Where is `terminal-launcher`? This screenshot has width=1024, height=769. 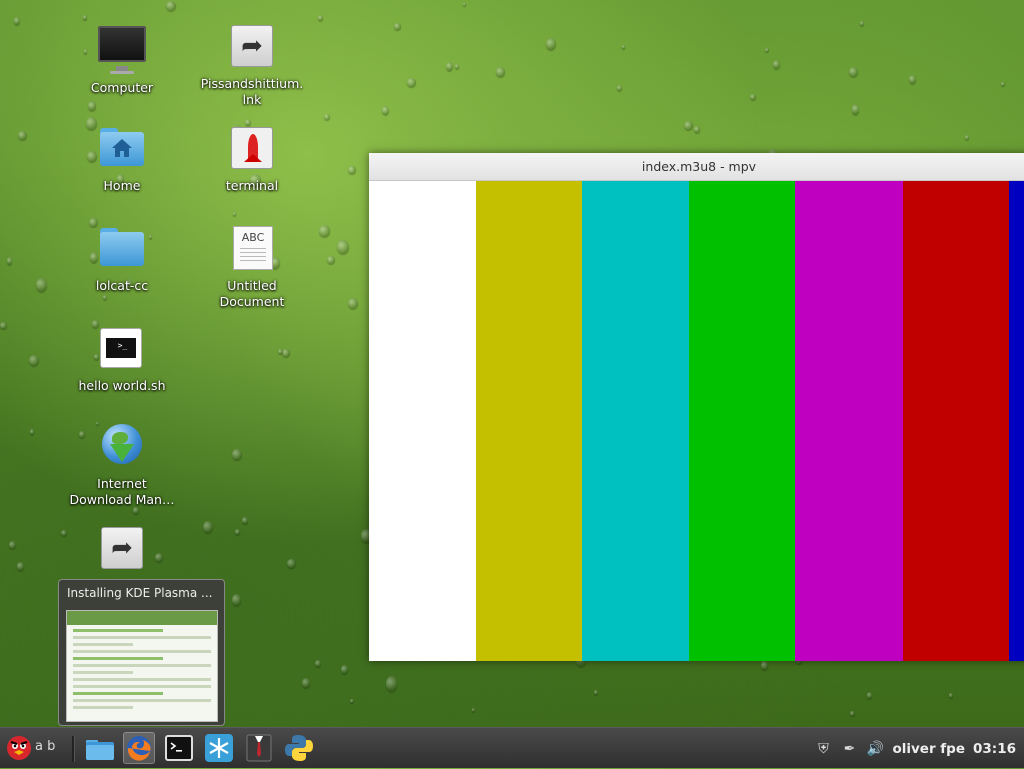
terminal-launcher is located at coordinates (179, 748).